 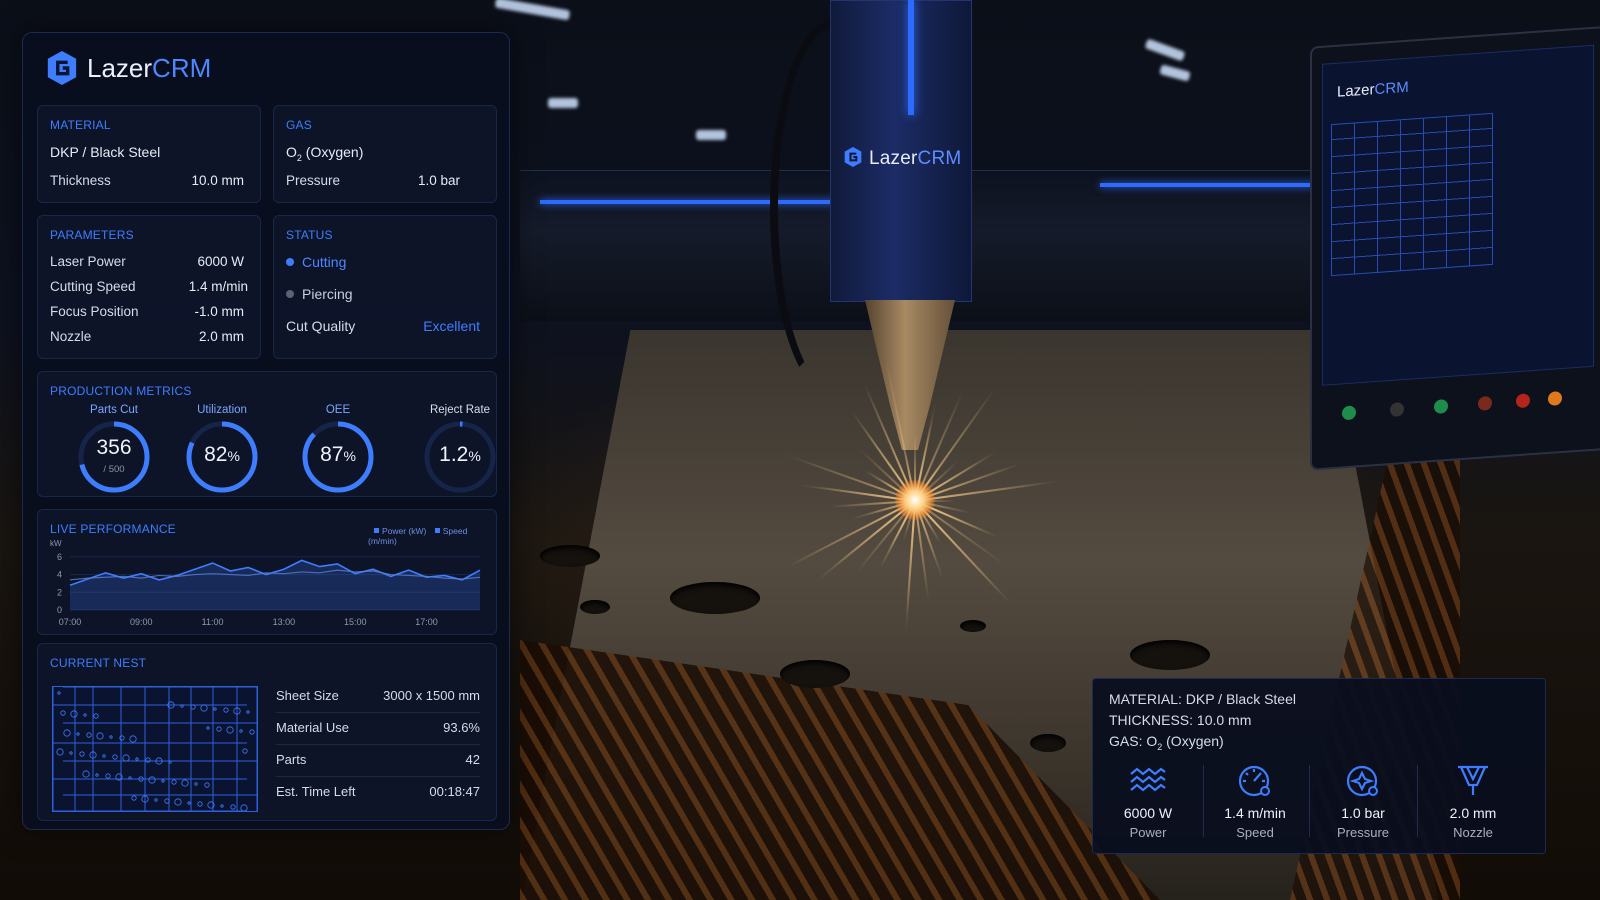 I want to click on brand-name-right: CRM, so click(x=182, y=67).